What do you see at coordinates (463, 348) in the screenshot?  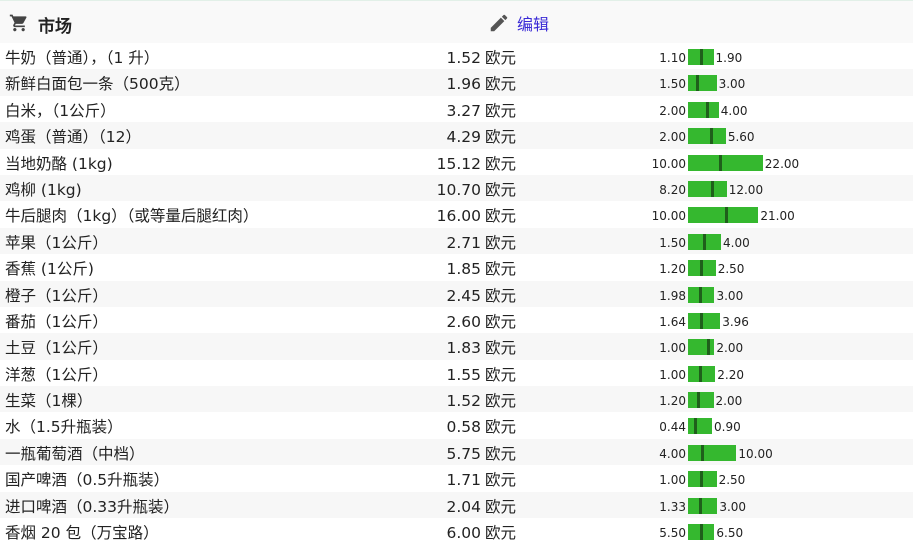 I see `price-value: 1.83` at bounding box center [463, 348].